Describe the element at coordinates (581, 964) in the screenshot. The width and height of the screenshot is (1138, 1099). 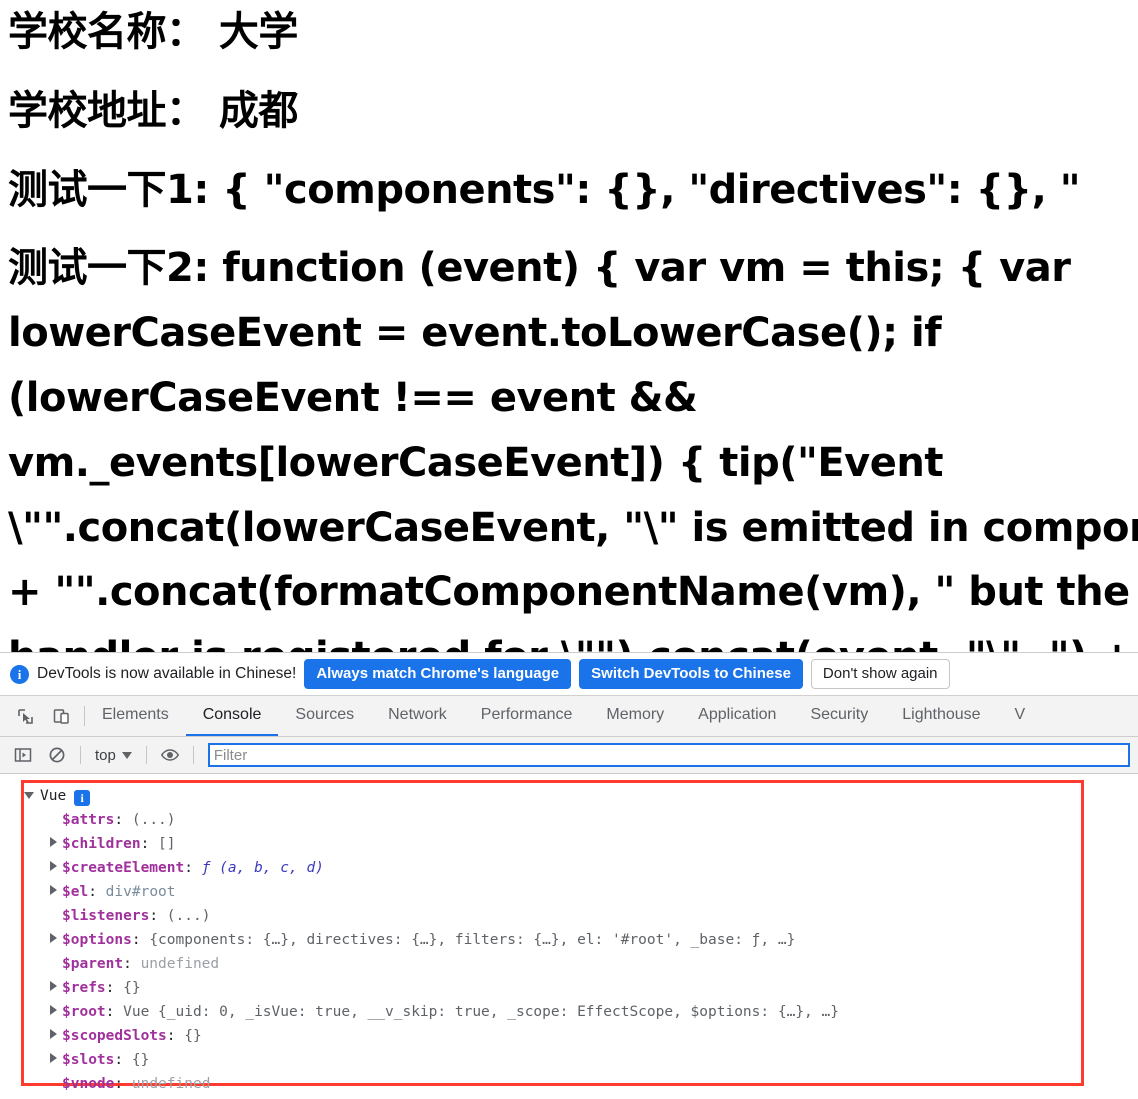
I see `console-property-row: $parent: undefined` at that location.